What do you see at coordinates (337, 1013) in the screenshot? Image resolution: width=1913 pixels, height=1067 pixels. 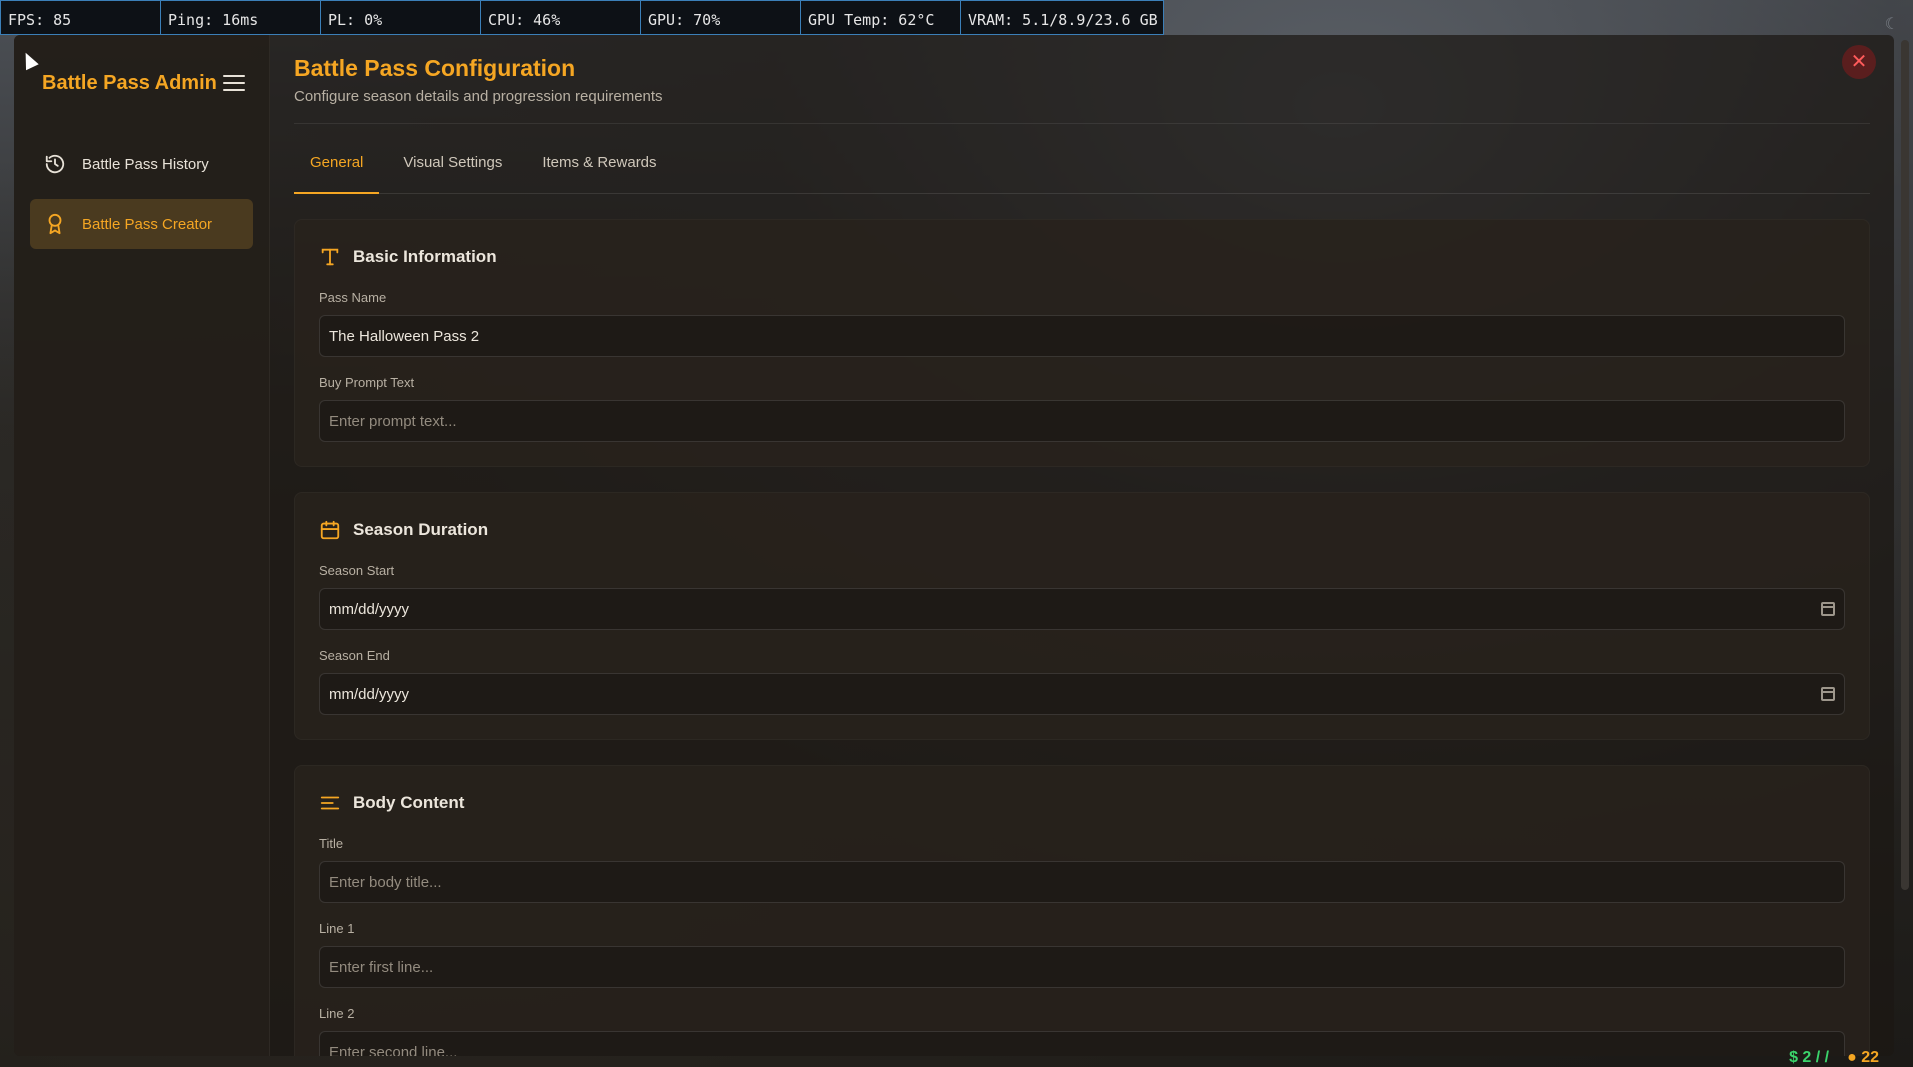 I see `line2-label: Line 2` at bounding box center [337, 1013].